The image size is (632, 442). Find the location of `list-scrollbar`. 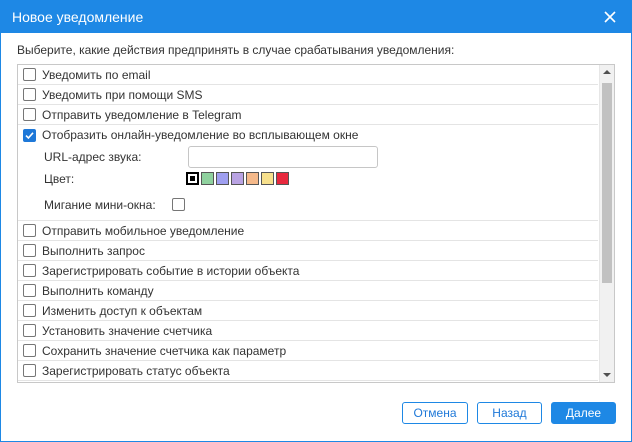

list-scrollbar is located at coordinates (606, 223).